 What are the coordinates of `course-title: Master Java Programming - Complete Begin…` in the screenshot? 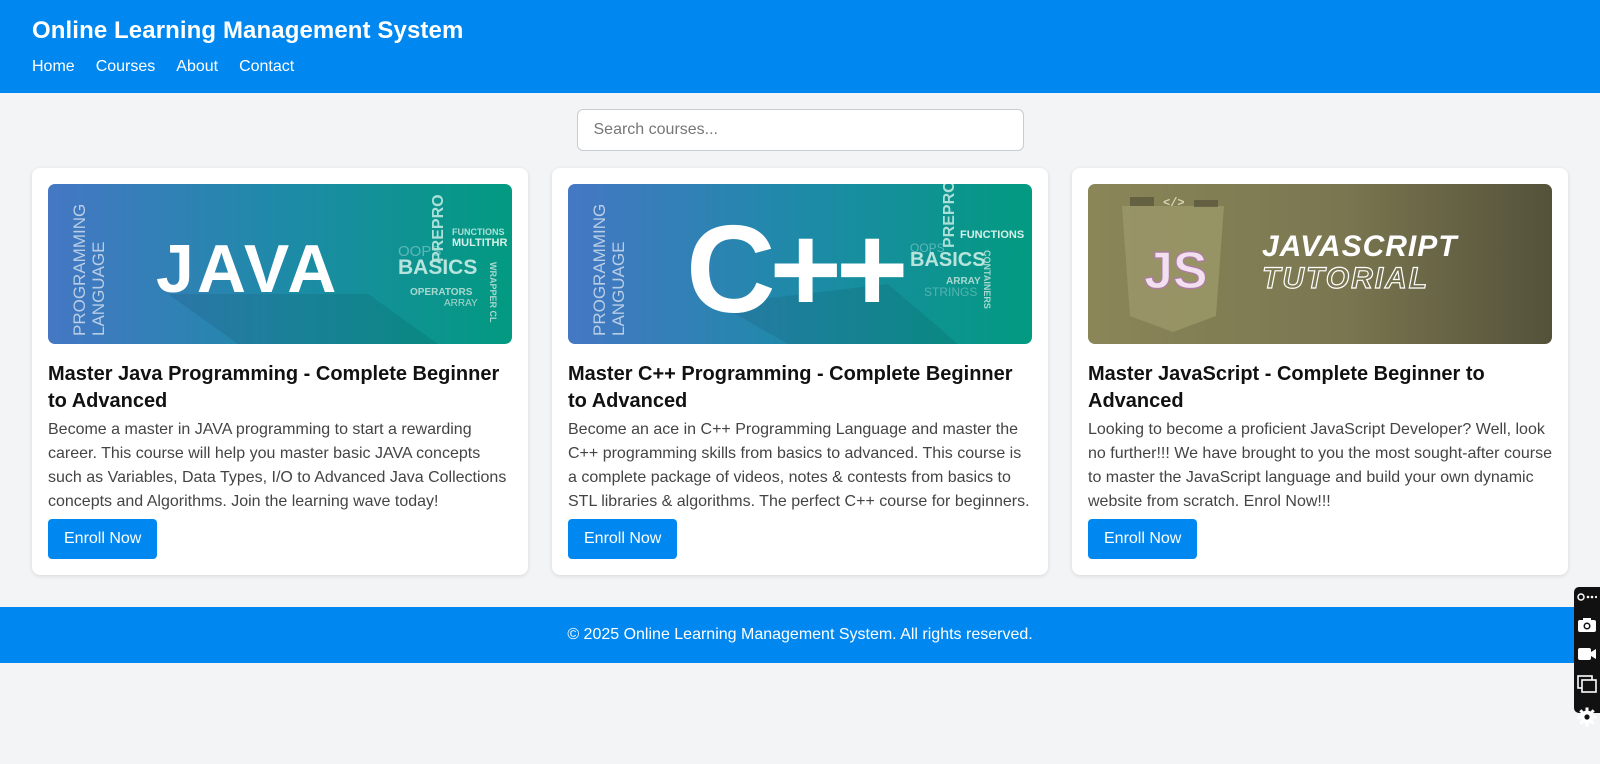 It's located at (274, 387).